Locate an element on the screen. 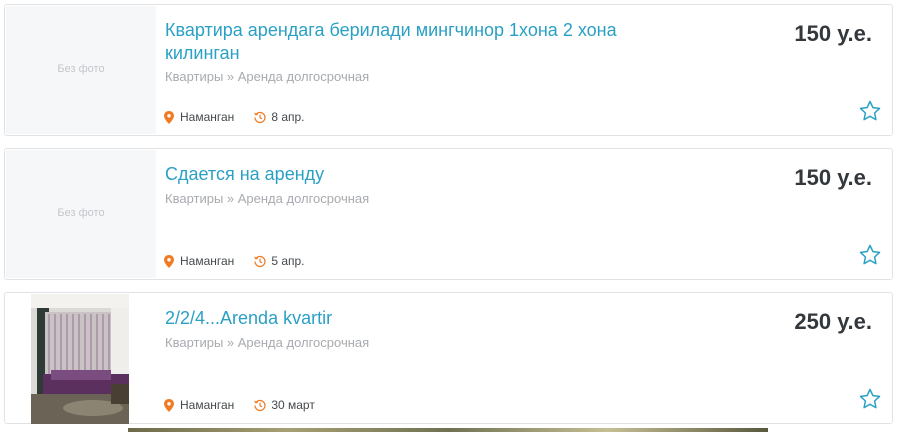 The width and height of the screenshot is (900, 432). listing-thumbnail is located at coordinates (81, 359).